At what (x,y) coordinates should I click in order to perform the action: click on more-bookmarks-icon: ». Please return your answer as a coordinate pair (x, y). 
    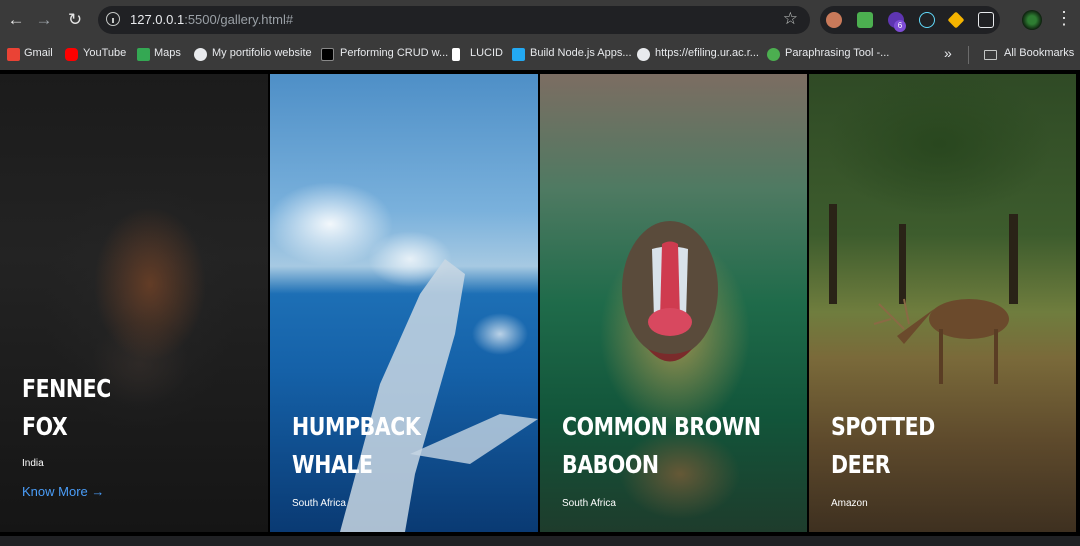
    Looking at the image, I should click on (948, 53).